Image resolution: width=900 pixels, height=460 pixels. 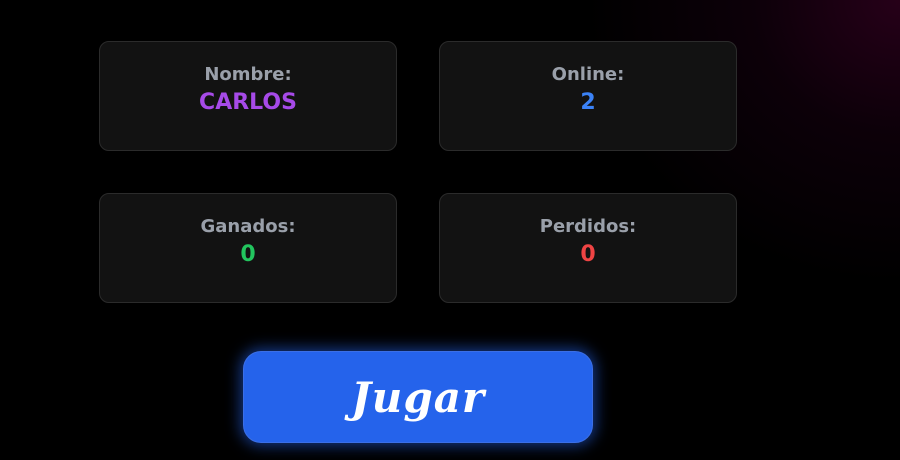 I want to click on stat-value-ganados: 0, so click(x=248, y=254).